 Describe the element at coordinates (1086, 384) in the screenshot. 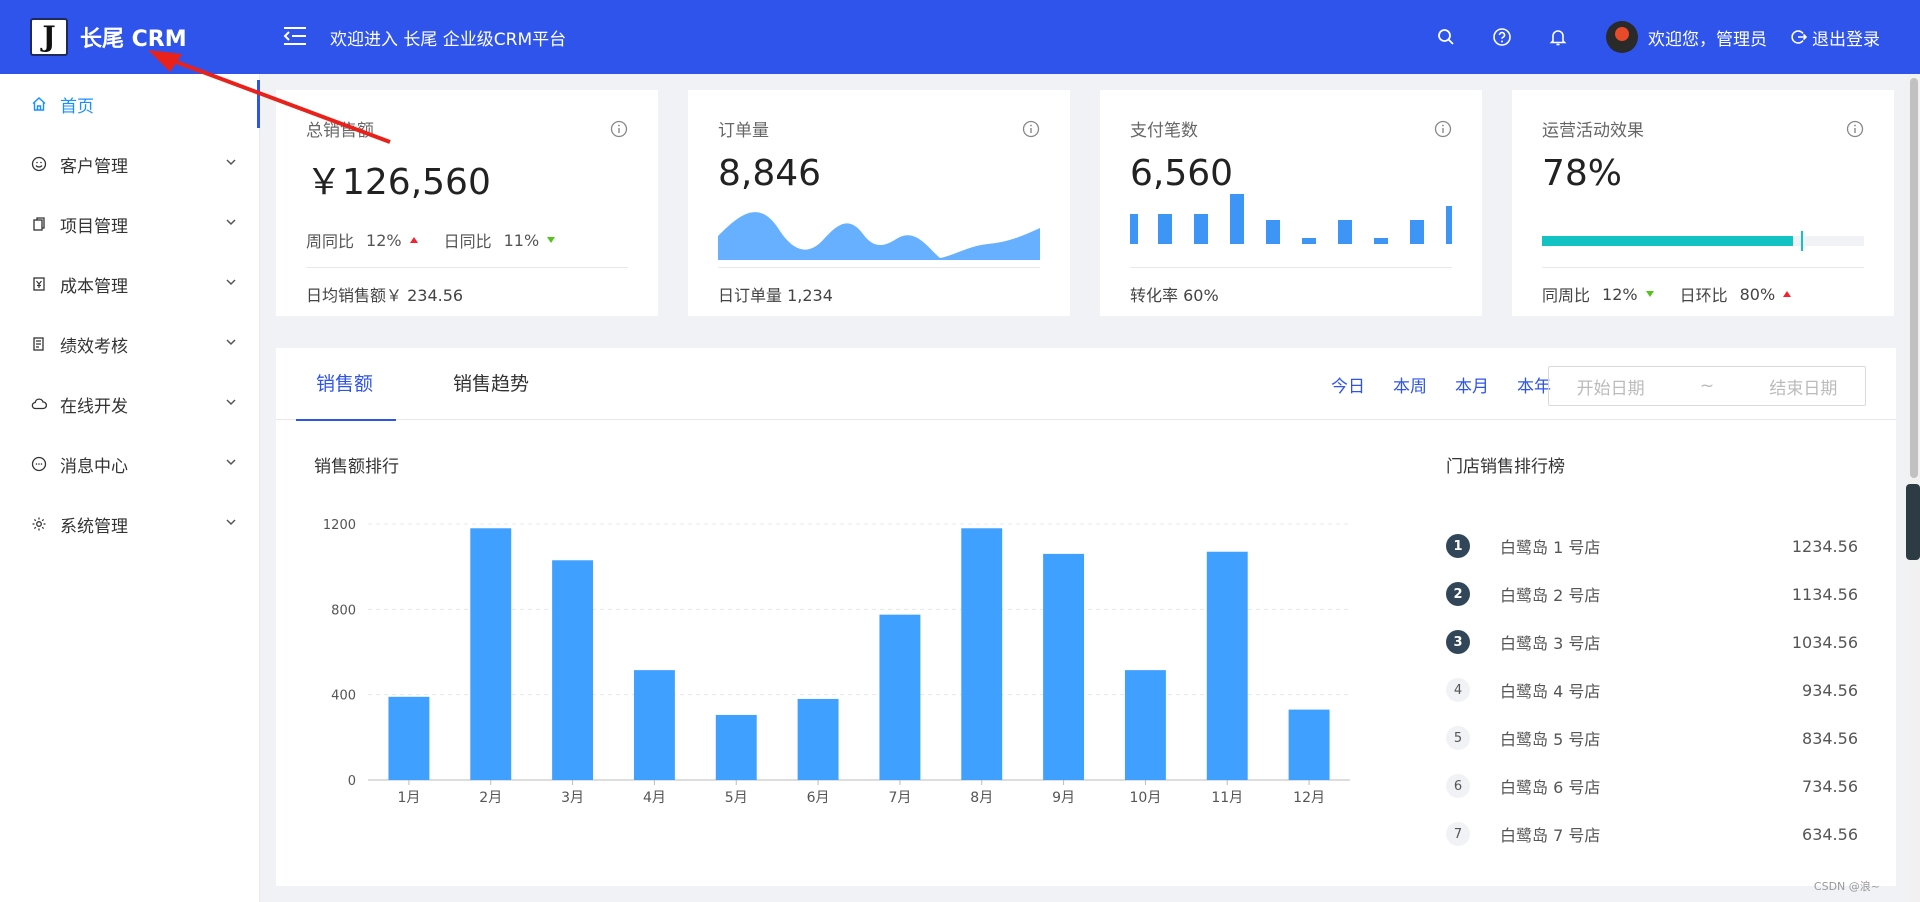

I see `tab-bar: 销售额 销售趋势 今日 本周 本月 本年 开始日期 ~ 结束日期` at that location.